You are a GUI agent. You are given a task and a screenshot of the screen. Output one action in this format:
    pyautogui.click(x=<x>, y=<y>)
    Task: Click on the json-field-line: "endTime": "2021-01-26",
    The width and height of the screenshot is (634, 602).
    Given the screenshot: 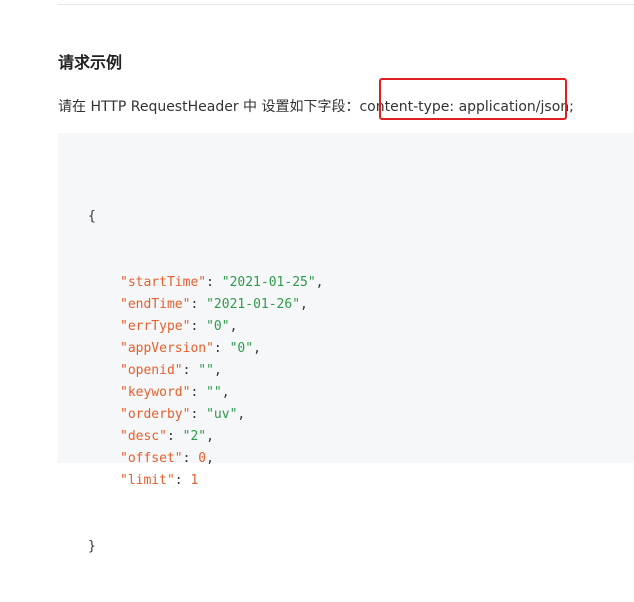 What is the action you would take?
    pyautogui.click(x=206, y=305)
    